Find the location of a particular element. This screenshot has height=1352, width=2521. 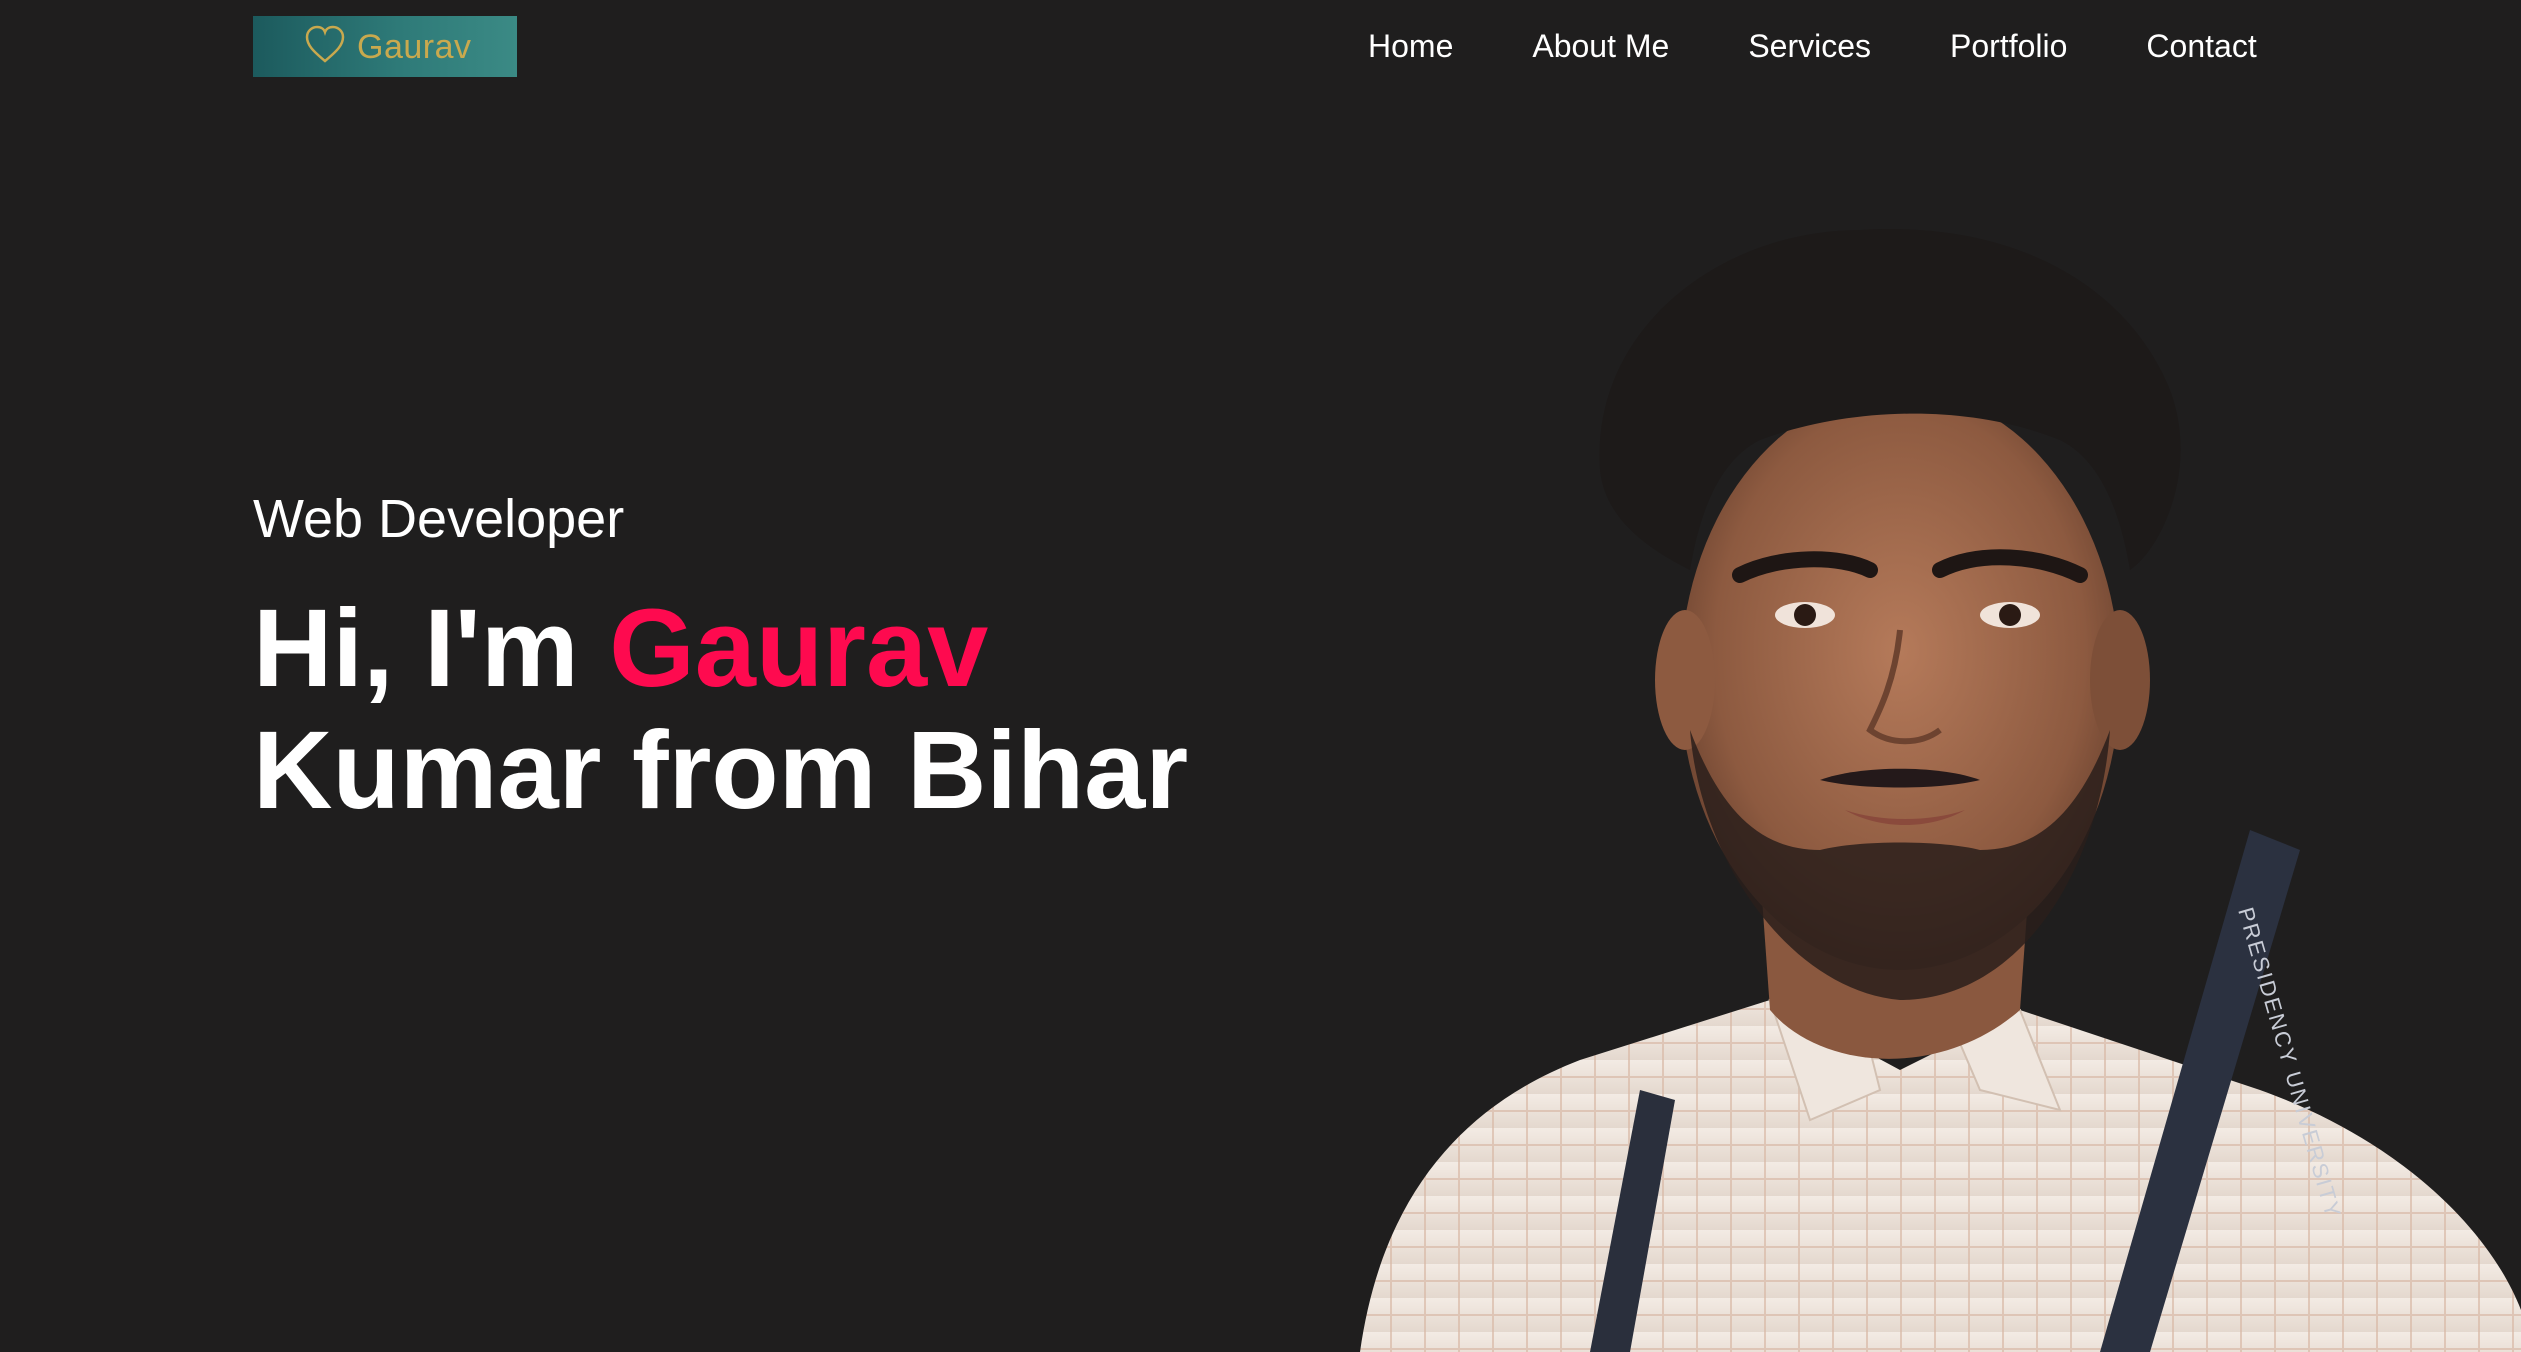

hero-line2: Kumar from Bihar is located at coordinates (721, 770).